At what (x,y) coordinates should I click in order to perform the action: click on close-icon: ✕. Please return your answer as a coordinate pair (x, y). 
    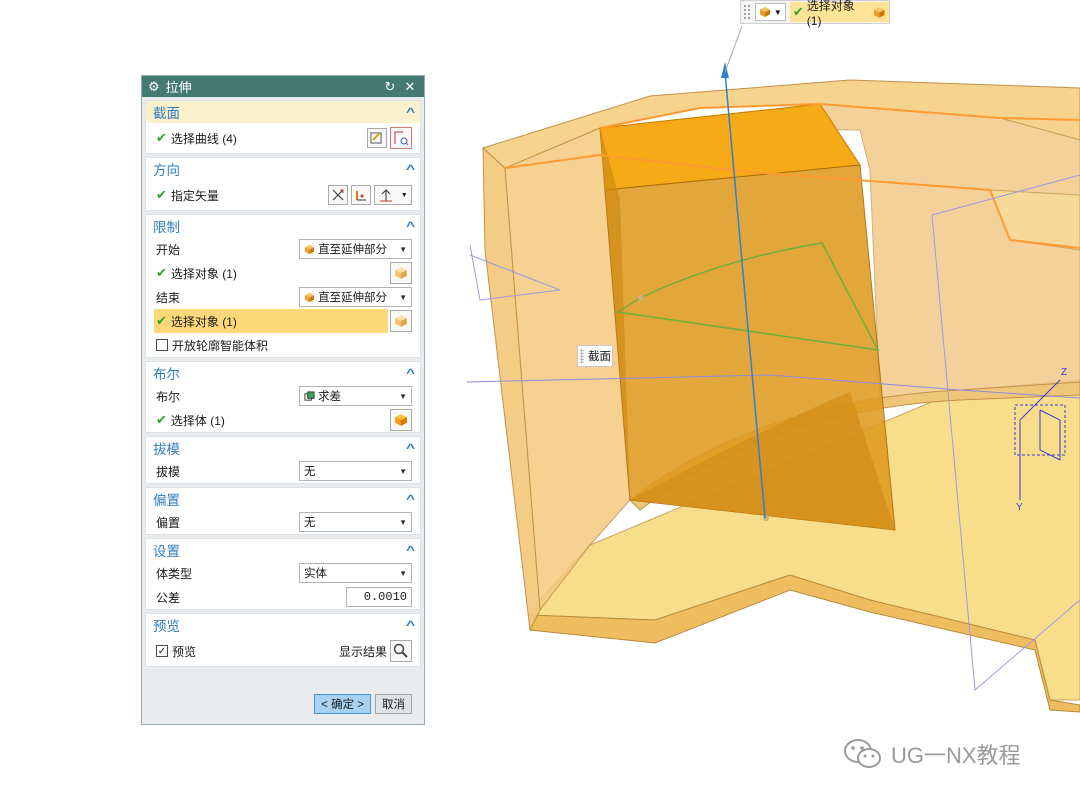
    Looking at the image, I should click on (410, 87).